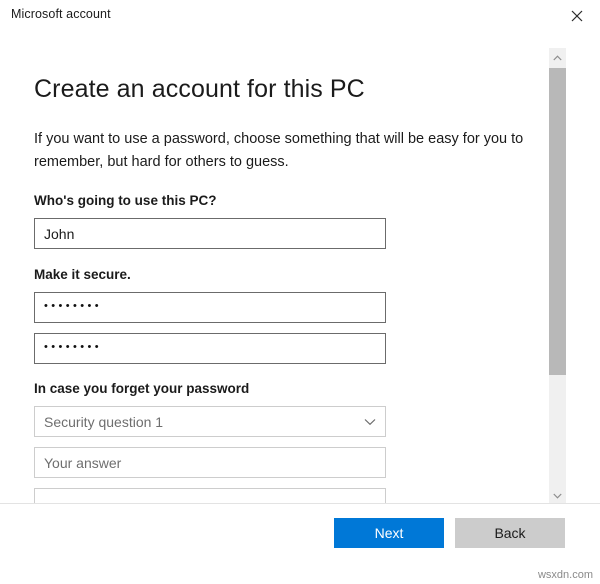 This screenshot has height=584, width=600. Describe the element at coordinates (73, 306) in the screenshot. I see `password-input-value: ••••••••` at that location.